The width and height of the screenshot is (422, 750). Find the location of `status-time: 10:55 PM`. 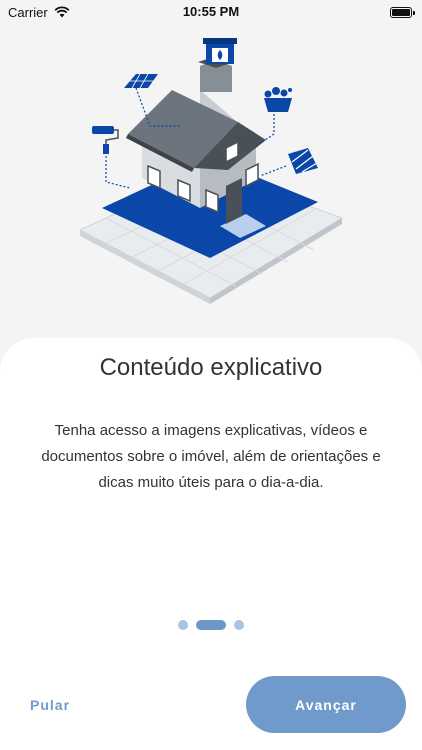

status-time: 10:55 PM is located at coordinates (211, 11).